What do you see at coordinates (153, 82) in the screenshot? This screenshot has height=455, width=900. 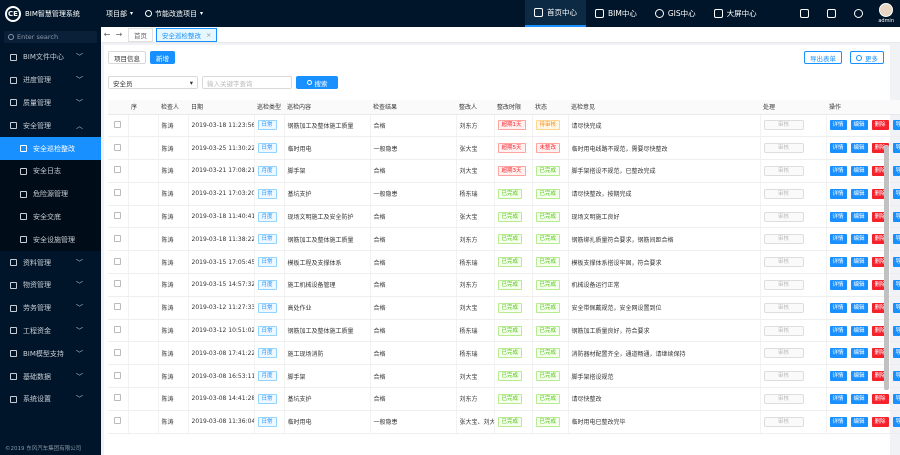 I see `role-select: 安全员 ▾` at bounding box center [153, 82].